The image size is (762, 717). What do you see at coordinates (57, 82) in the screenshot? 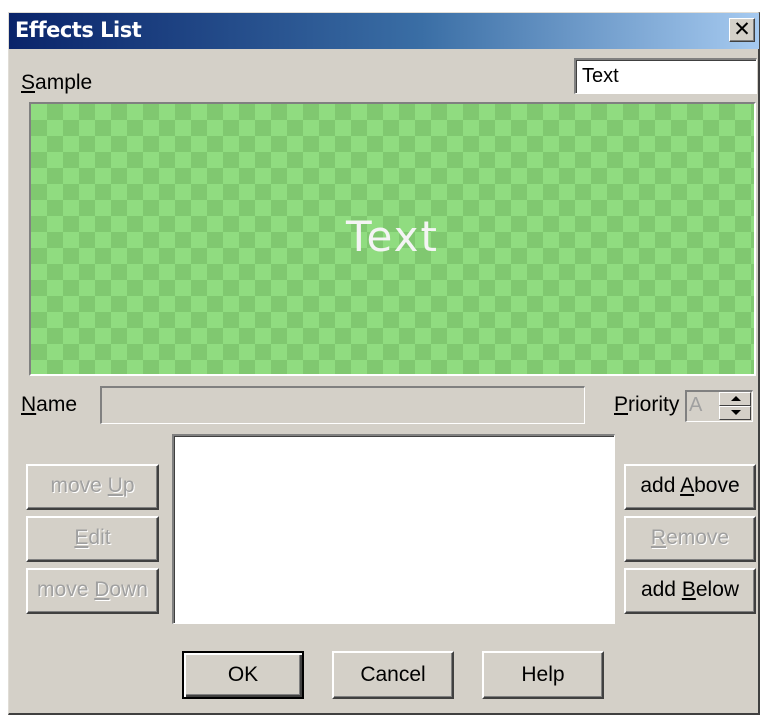
I see `sample-label: Sample` at bounding box center [57, 82].